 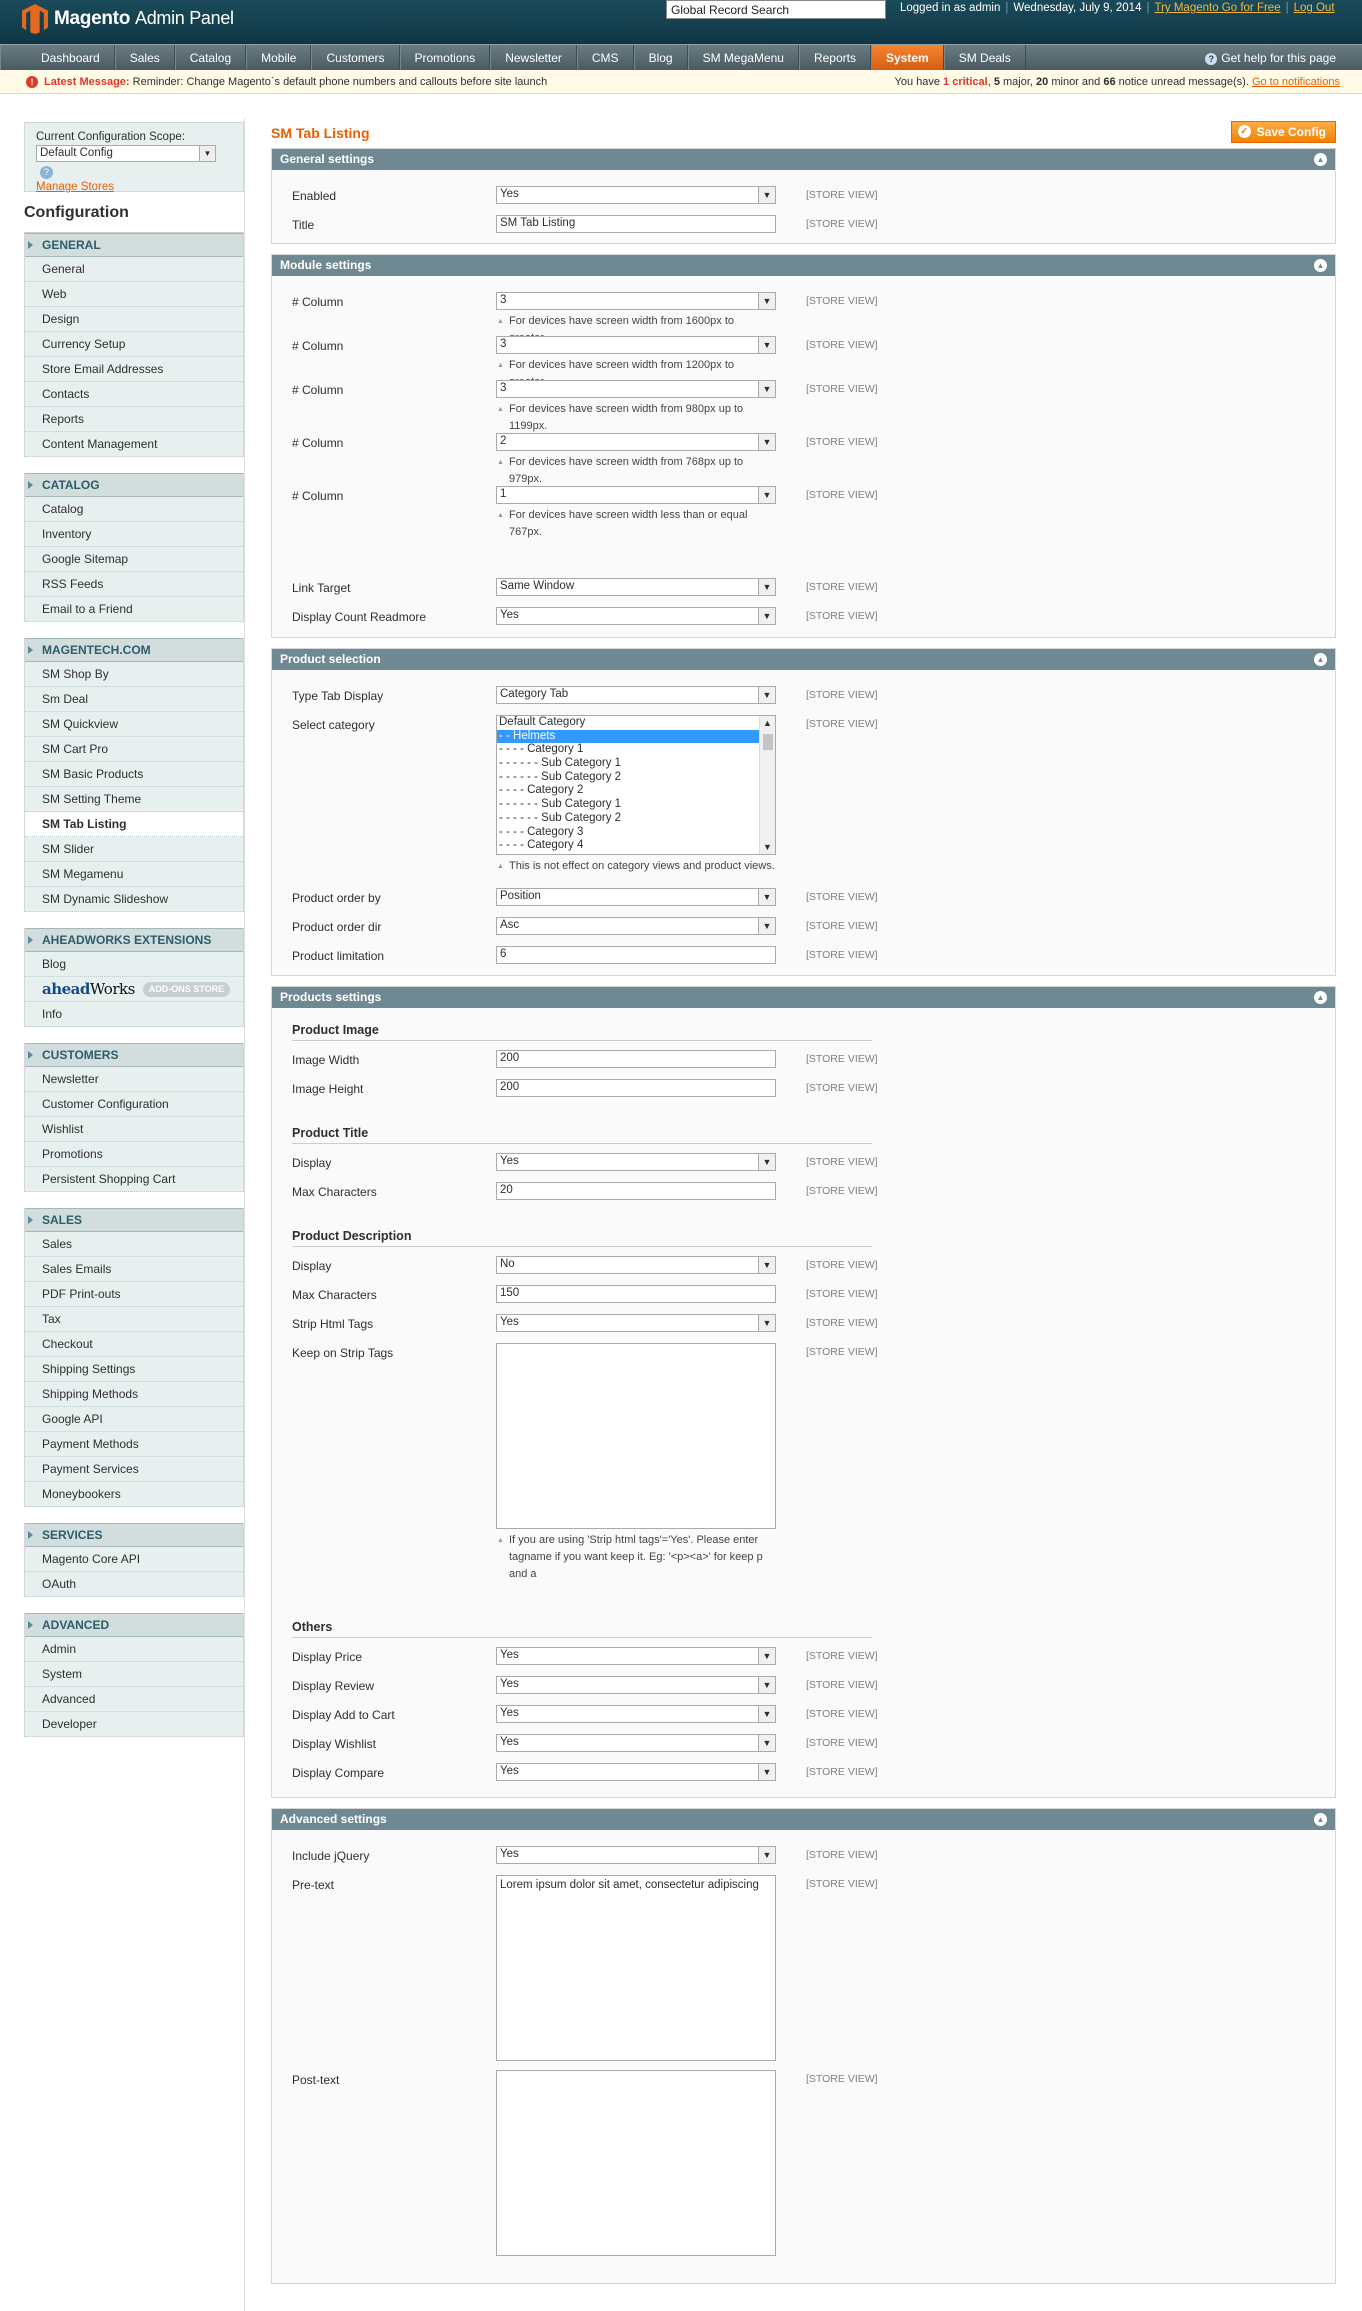 What do you see at coordinates (134, 989) in the screenshot?
I see `aheadworks-store-banner: ahead Works ADD-ONS STORE` at bounding box center [134, 989].